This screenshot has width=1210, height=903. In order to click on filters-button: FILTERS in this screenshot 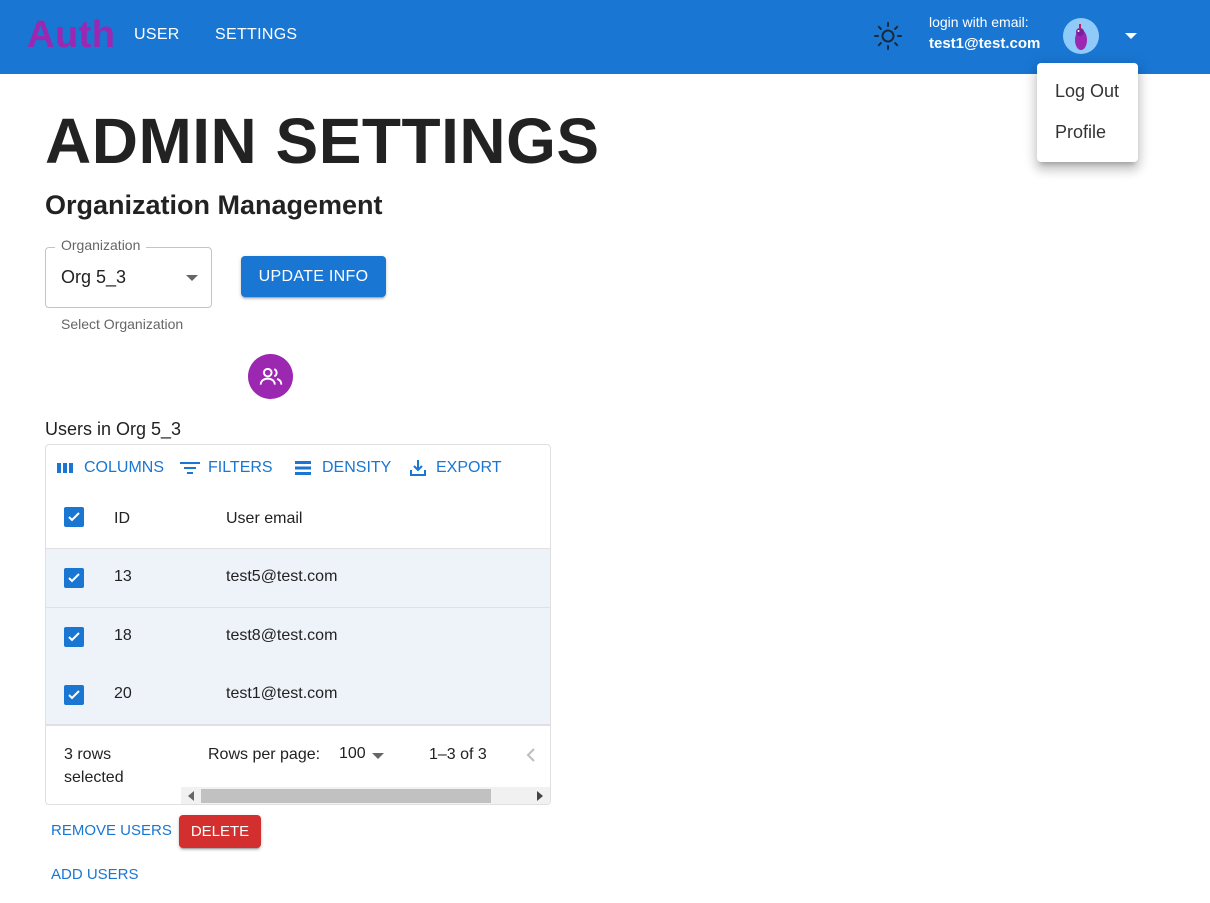, I will do `click(226, 468)`.